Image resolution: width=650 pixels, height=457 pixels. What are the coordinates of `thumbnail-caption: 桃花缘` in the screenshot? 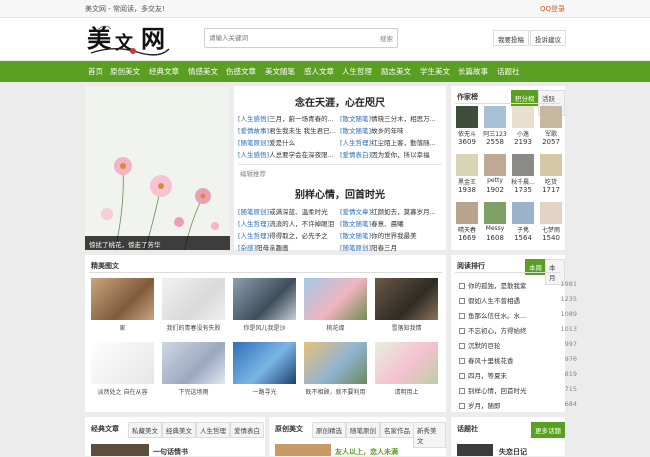 It's located at (335, 327).